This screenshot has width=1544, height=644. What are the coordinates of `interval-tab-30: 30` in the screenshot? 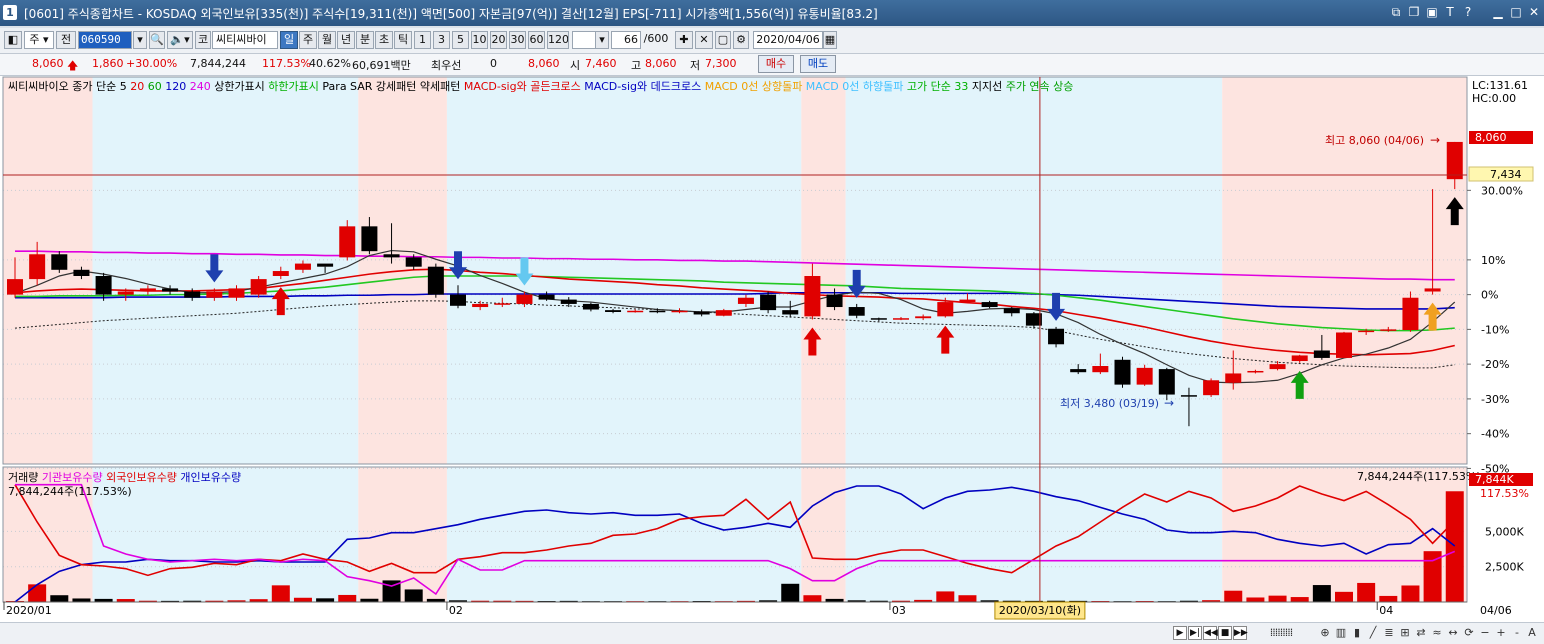 It's located at (517, 40).